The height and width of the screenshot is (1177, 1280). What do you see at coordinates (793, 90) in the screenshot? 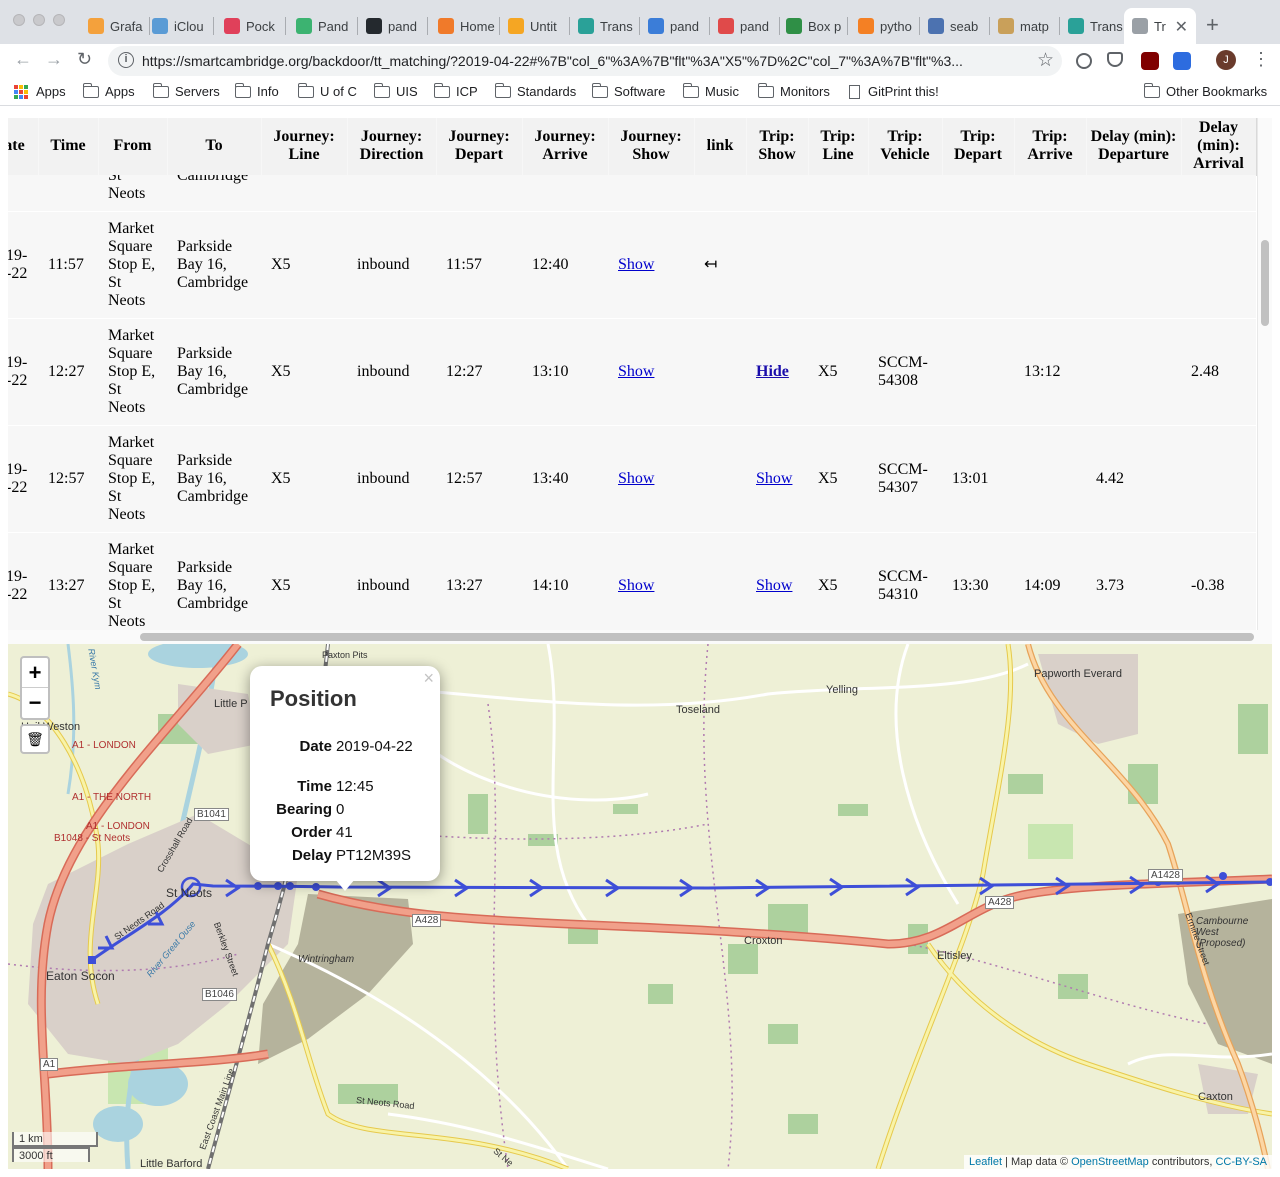
I see `bookmark-folder-monitors: Monitors` at bounding box center [793, 90].